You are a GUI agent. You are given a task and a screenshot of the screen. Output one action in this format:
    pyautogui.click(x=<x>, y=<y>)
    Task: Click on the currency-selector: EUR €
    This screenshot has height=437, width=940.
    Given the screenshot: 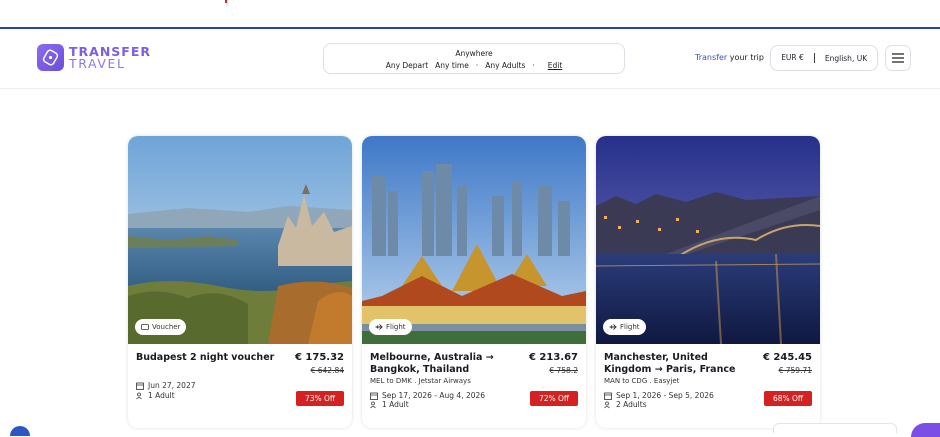 What is the action you would take?
    pyautogui.click(x=793, y=58)
    